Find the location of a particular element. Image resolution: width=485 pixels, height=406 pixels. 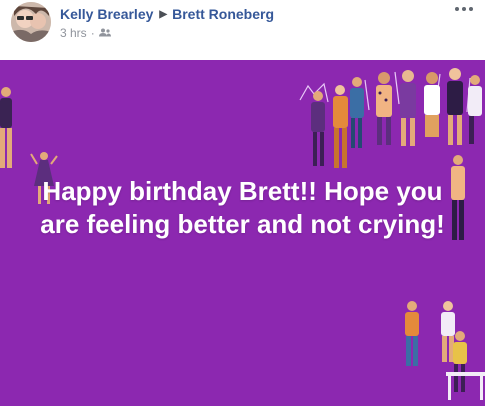

friends-icon is located at coordinates (104, 33).